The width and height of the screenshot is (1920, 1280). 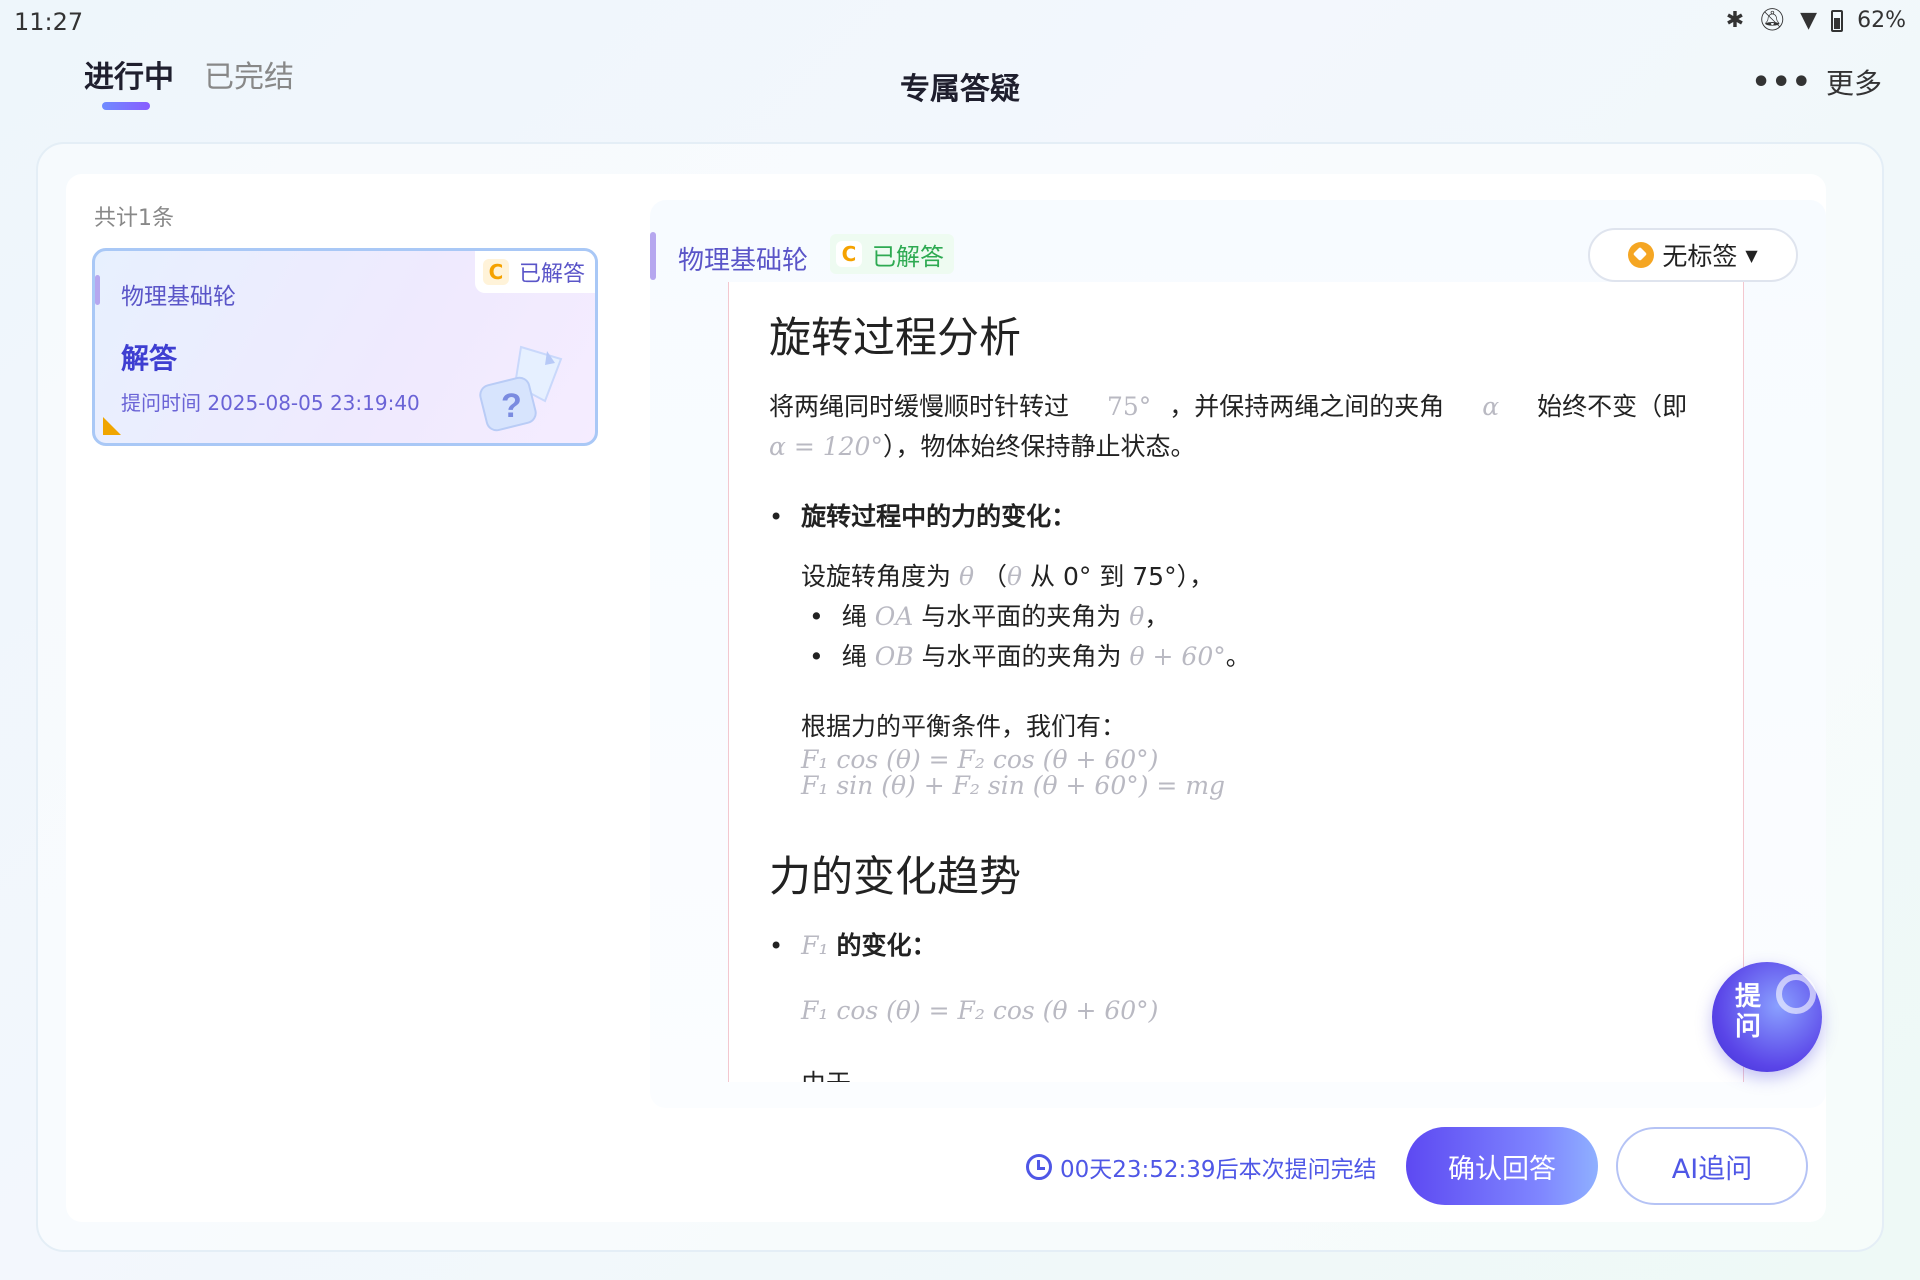 What do you see at coordinates (1641, 255) in the screenshot?
I see `tag-icon` at bounding box center [1641, 255].